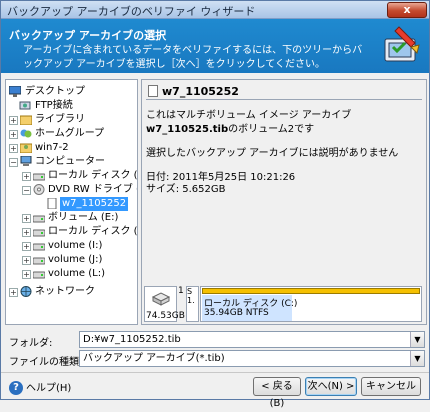  Describe the element at coordinates (60, 119) in the screenshot. I see `tree-item-label: ライブラリ` at that location.